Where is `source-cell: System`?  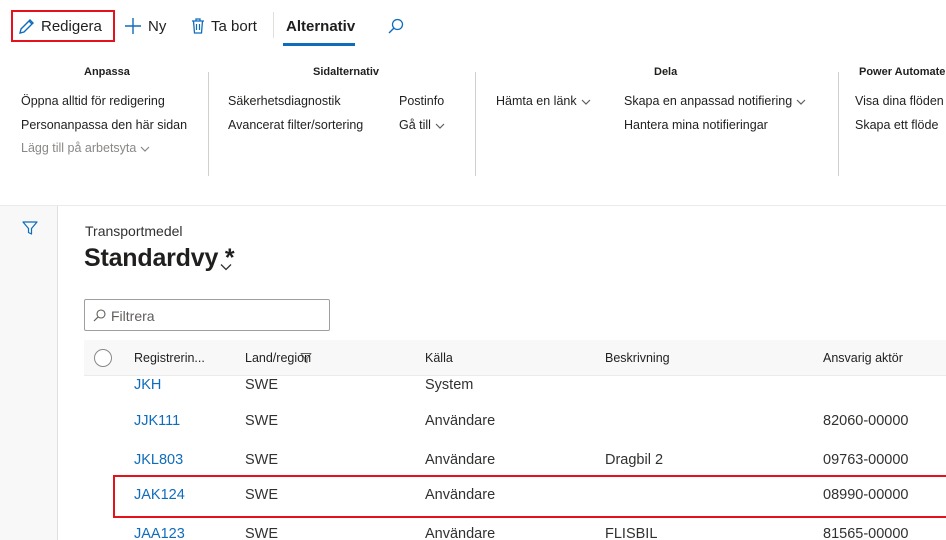 source-cell: System is located at coordinates (449, 385).